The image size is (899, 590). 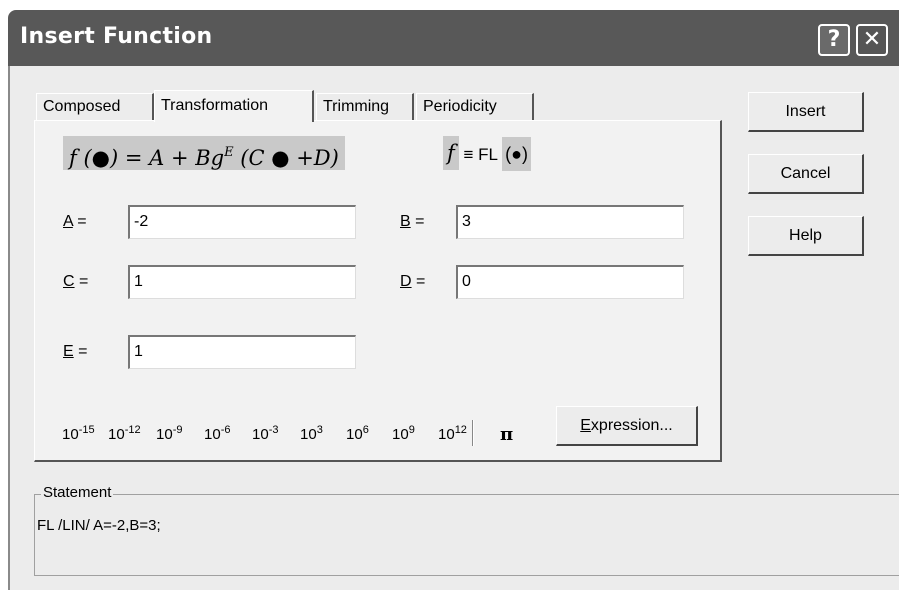 What do you see at coordinates (806, 112) in the screenshot?
I see `insert-button: Insert` at bounding box center [806, 112].